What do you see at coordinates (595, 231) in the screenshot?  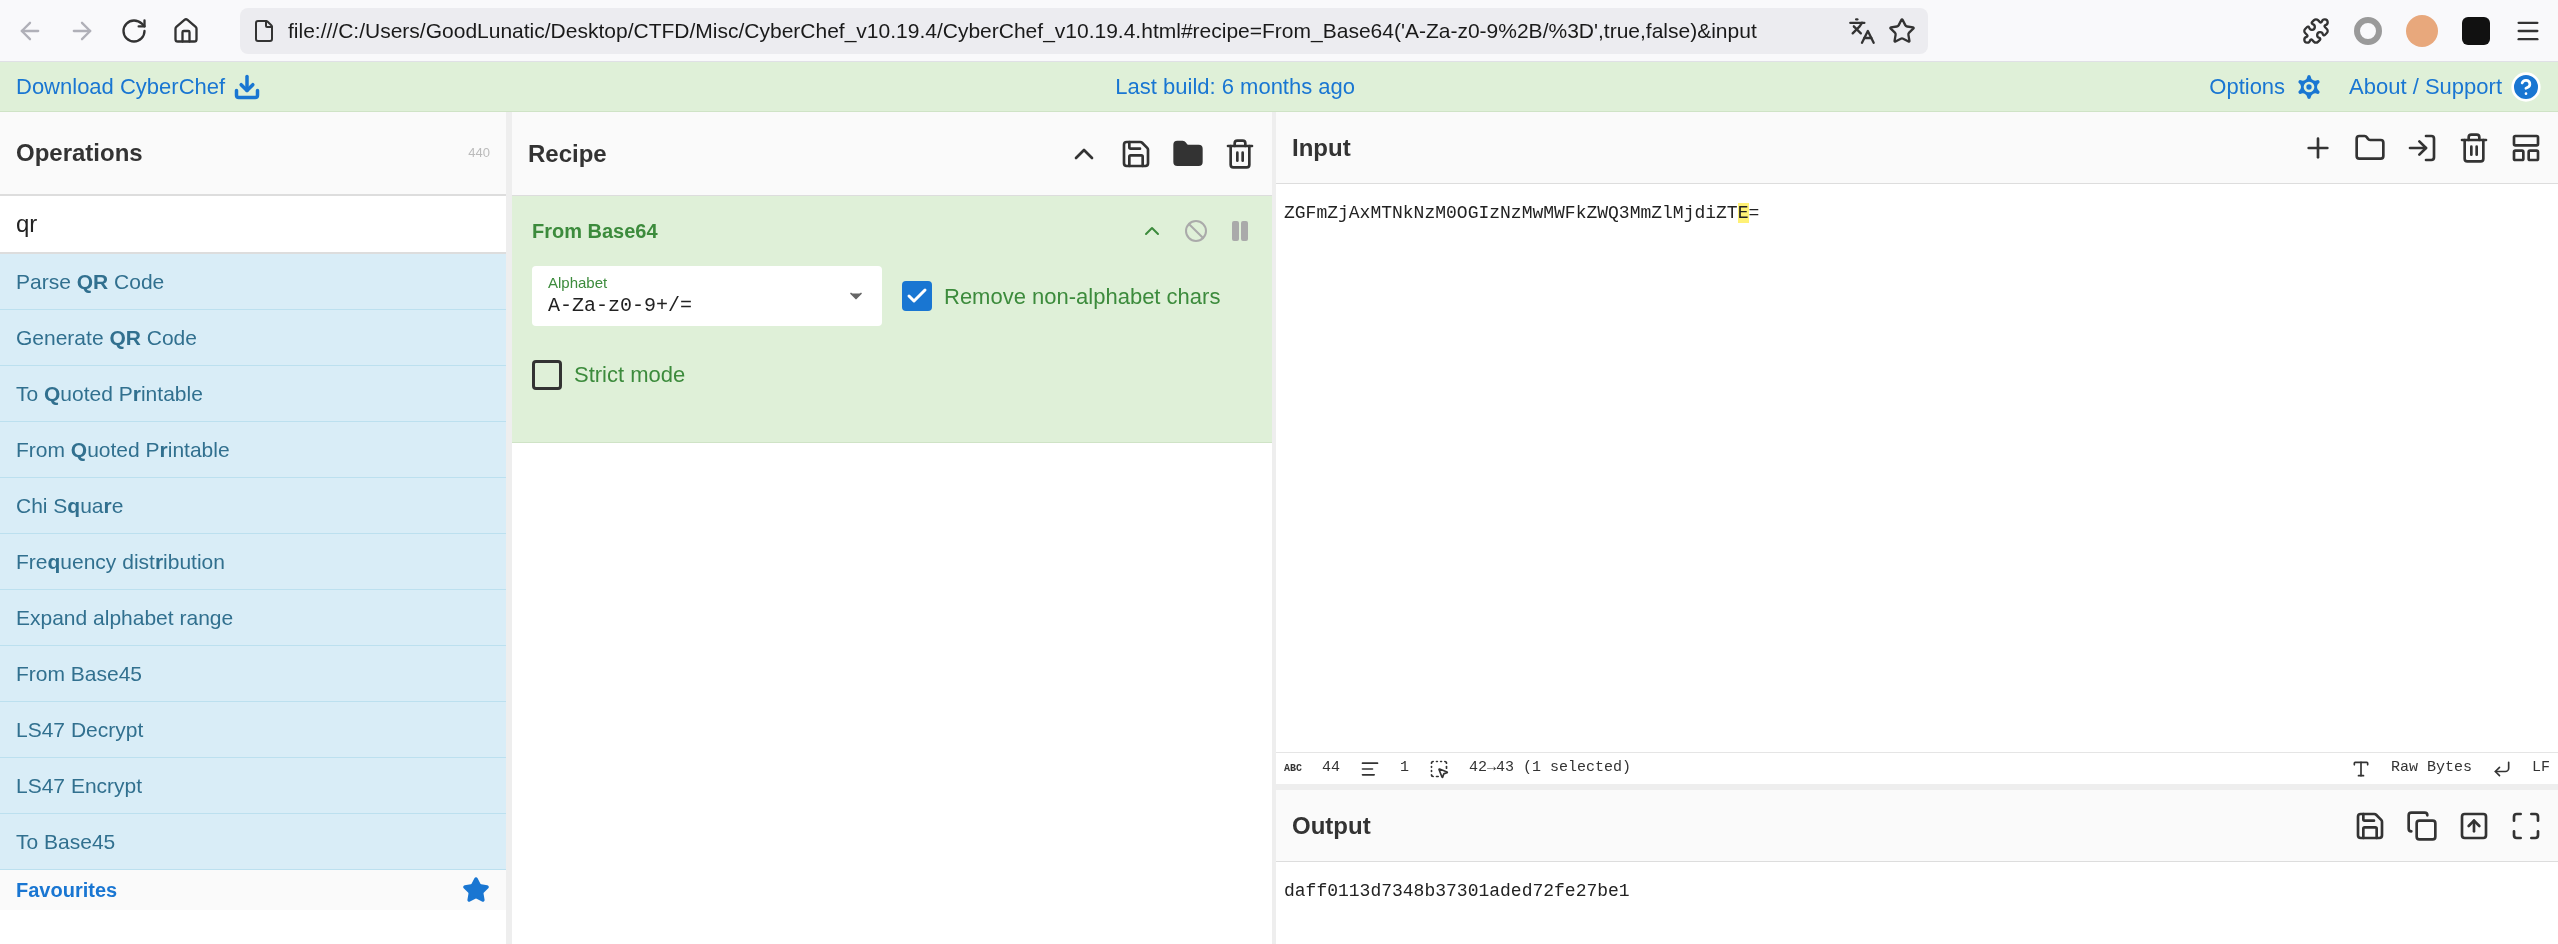 I see `operation-title: From Base64` at bounding box center [595, 231].